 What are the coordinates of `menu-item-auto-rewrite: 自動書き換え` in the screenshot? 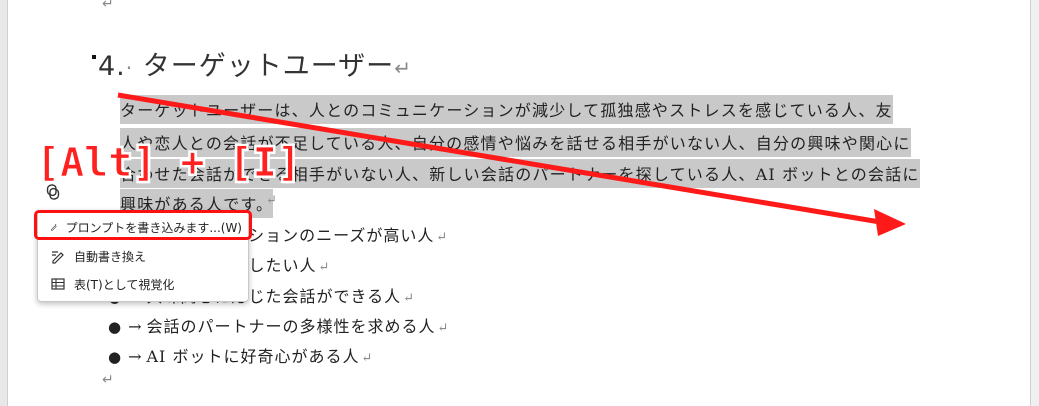 It's located at (143, 256).